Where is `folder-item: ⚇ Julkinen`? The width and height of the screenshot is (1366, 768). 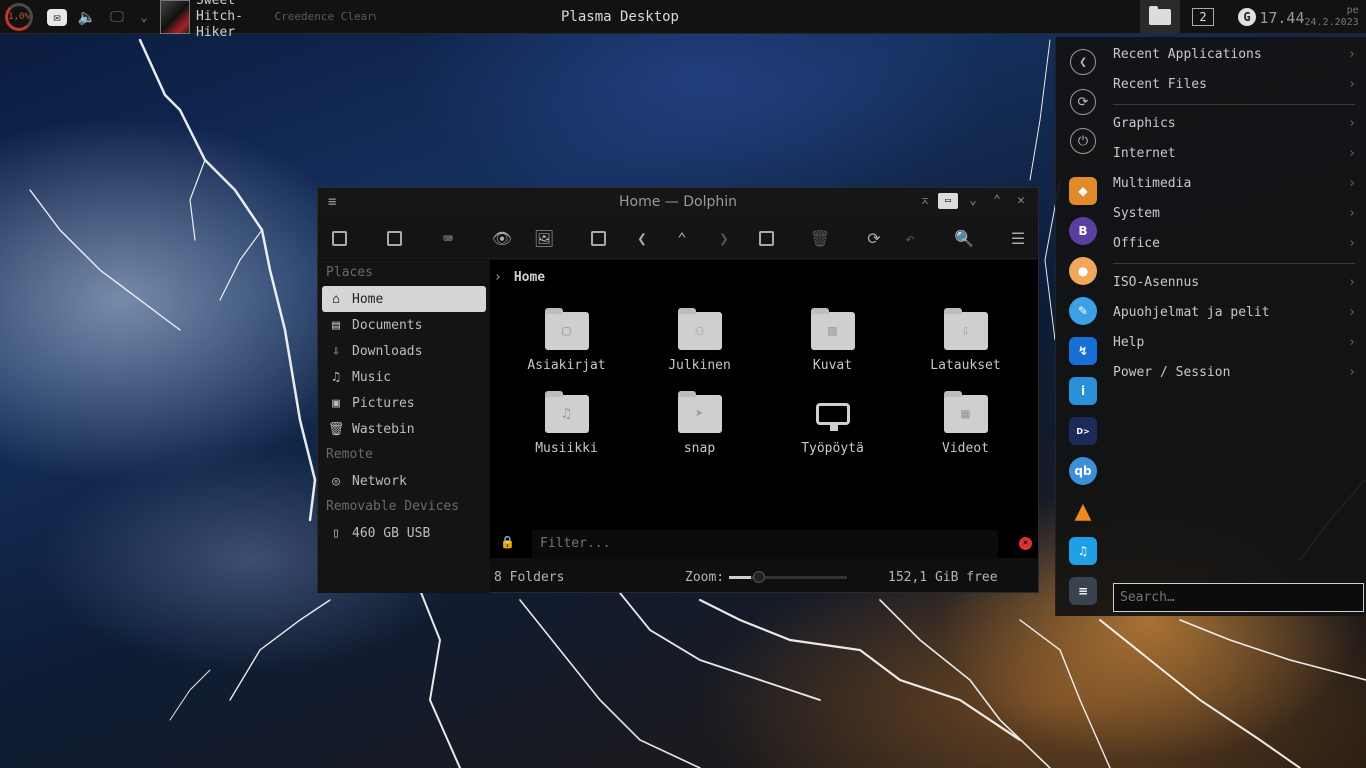 folder-item: ⚇ Julkinen is located at coordinates (699, 340).